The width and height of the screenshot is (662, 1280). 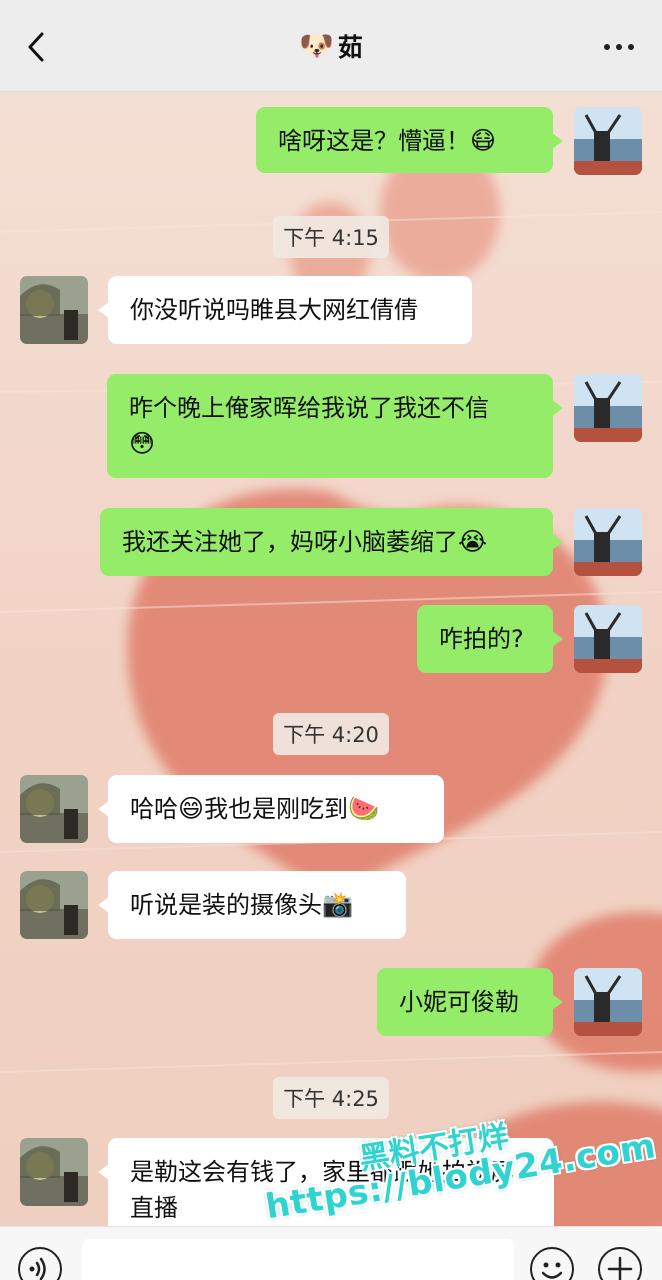 I want to click on message-bubble: 哈哈😄我也是刚吃到🍉, so click(x=271, y=809).